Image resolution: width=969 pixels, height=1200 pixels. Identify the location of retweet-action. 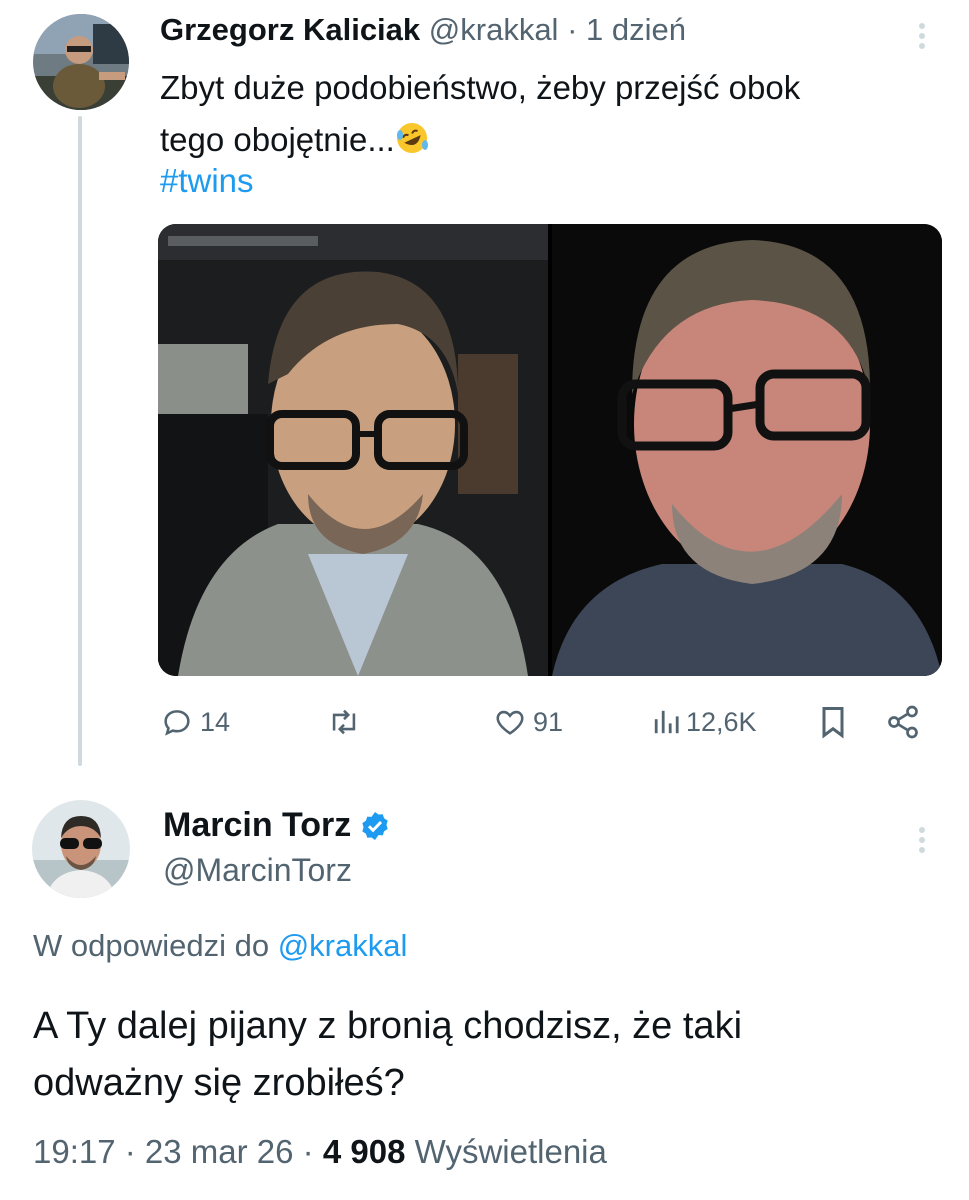
(344, 722).